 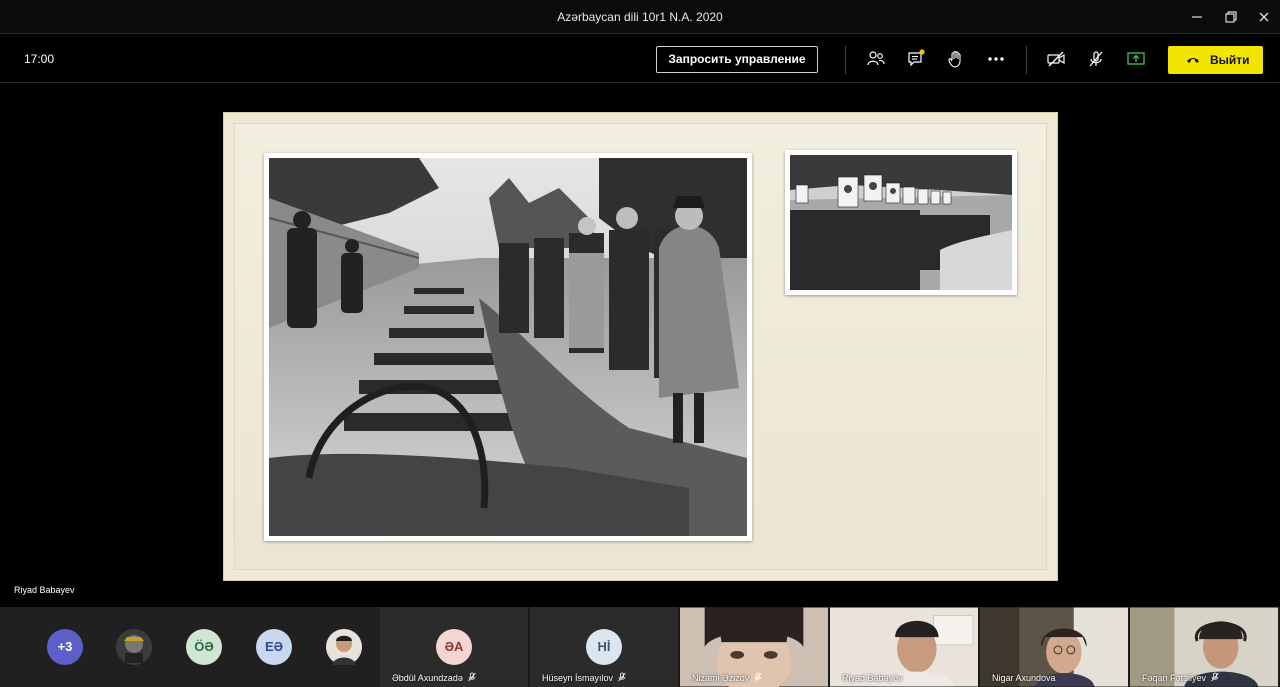 What do you see at coordinates (916, 59) in the screenshot?
I see `chat-icon` at bounding box center [916, 59].